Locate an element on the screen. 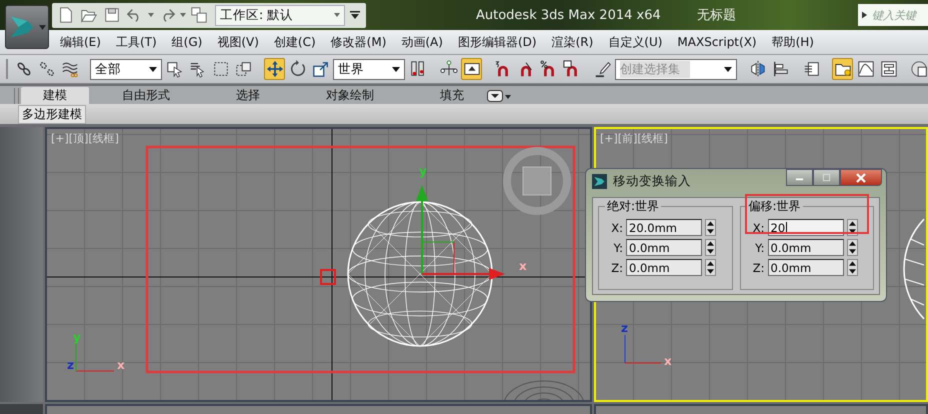 The height and width of the screenshot is (414, 928). app-title: Autodesk 3ds Max 2014 x64 is located at coordinates (568, 15).